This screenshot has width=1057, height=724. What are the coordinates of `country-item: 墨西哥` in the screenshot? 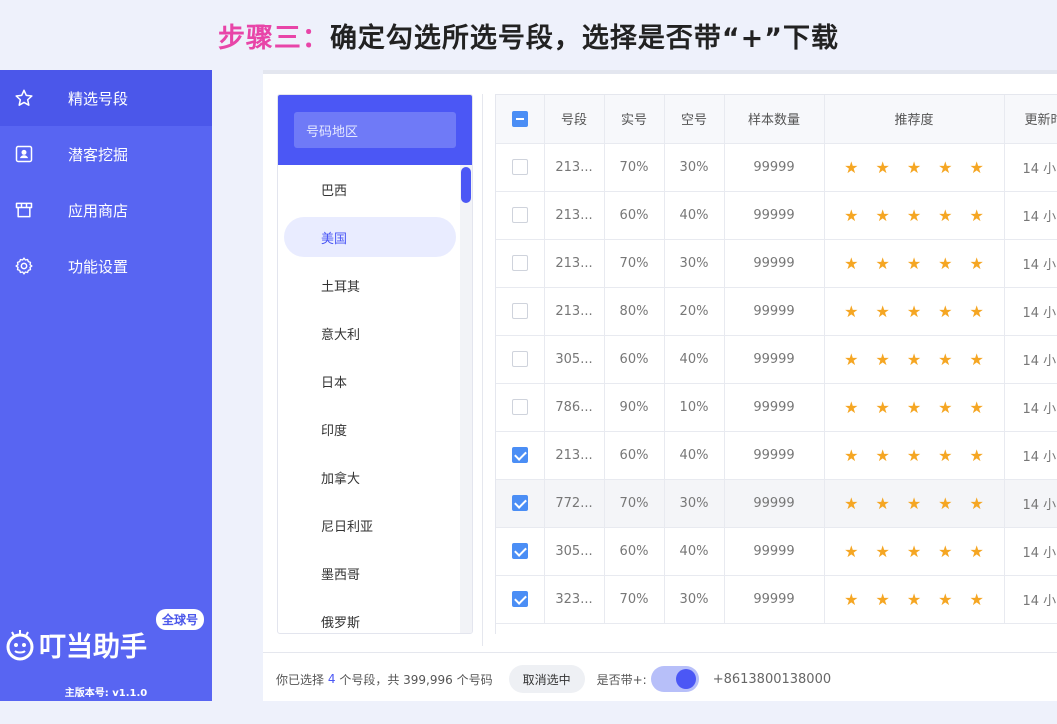 It's located at (375, 573).